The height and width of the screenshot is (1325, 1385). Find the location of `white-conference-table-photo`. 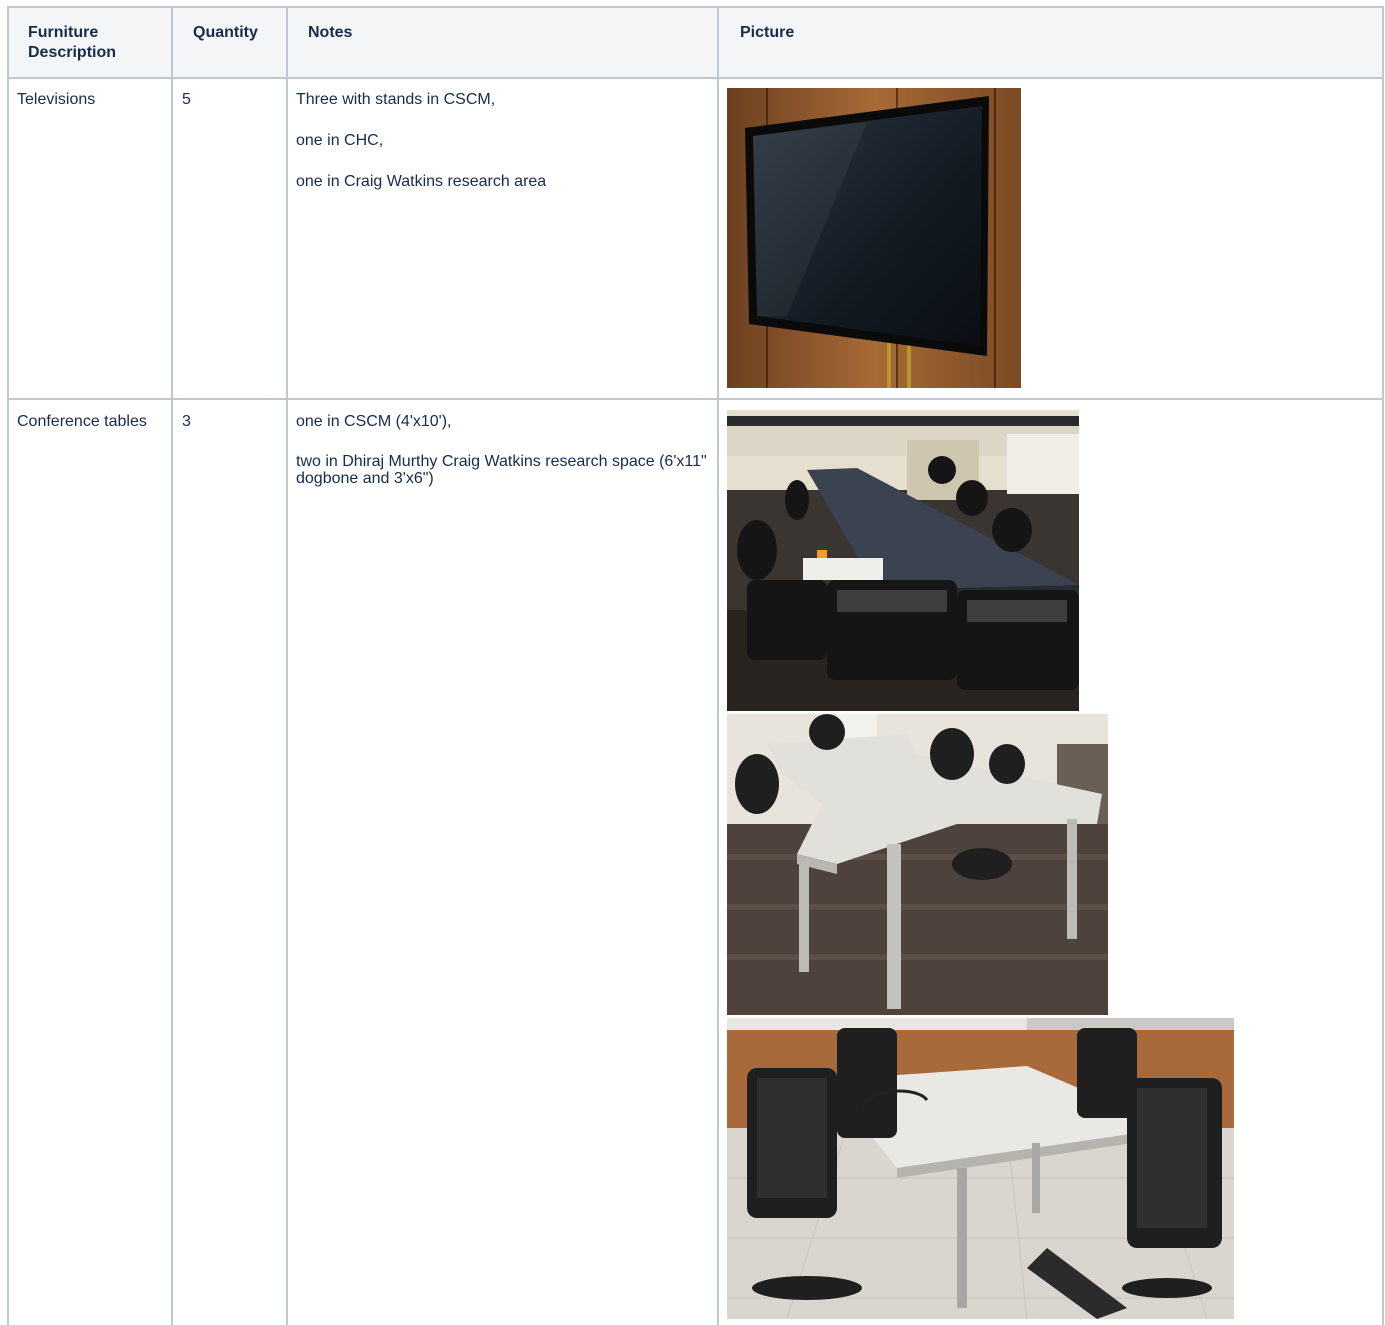

white-conference-table-photo is located at coordinates (980, 1168).